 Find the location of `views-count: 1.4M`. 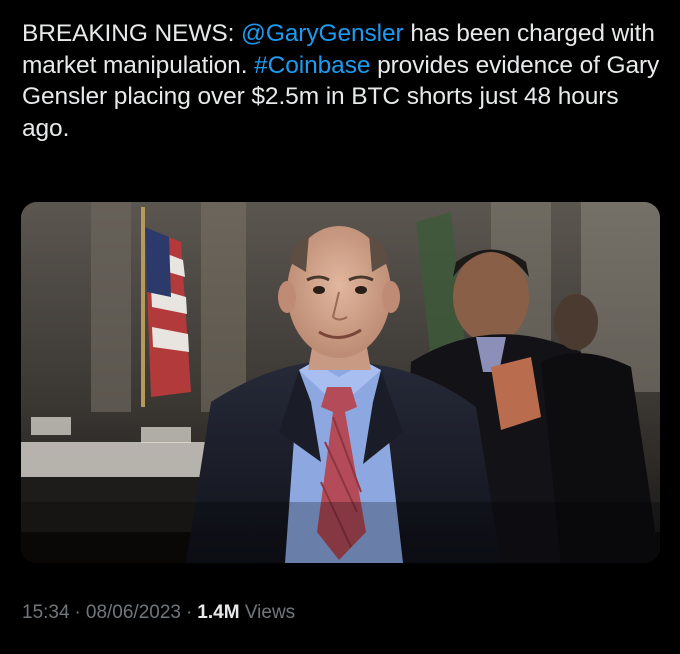

views-count: 1.4M is located at coordinates (218, 612).